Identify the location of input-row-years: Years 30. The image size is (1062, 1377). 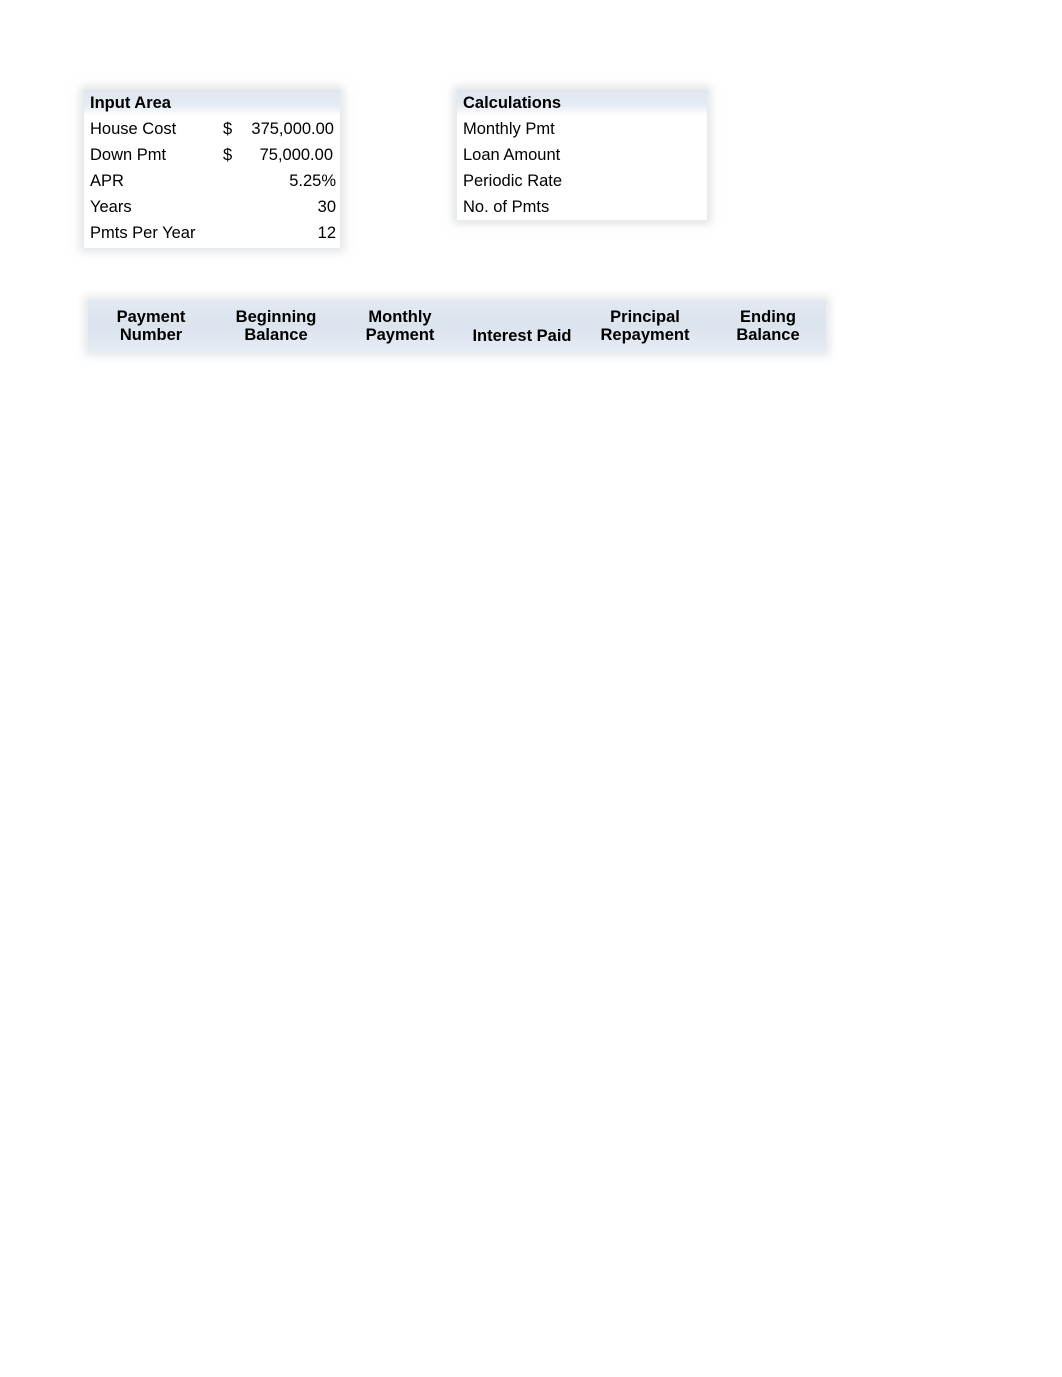
(212, 207).